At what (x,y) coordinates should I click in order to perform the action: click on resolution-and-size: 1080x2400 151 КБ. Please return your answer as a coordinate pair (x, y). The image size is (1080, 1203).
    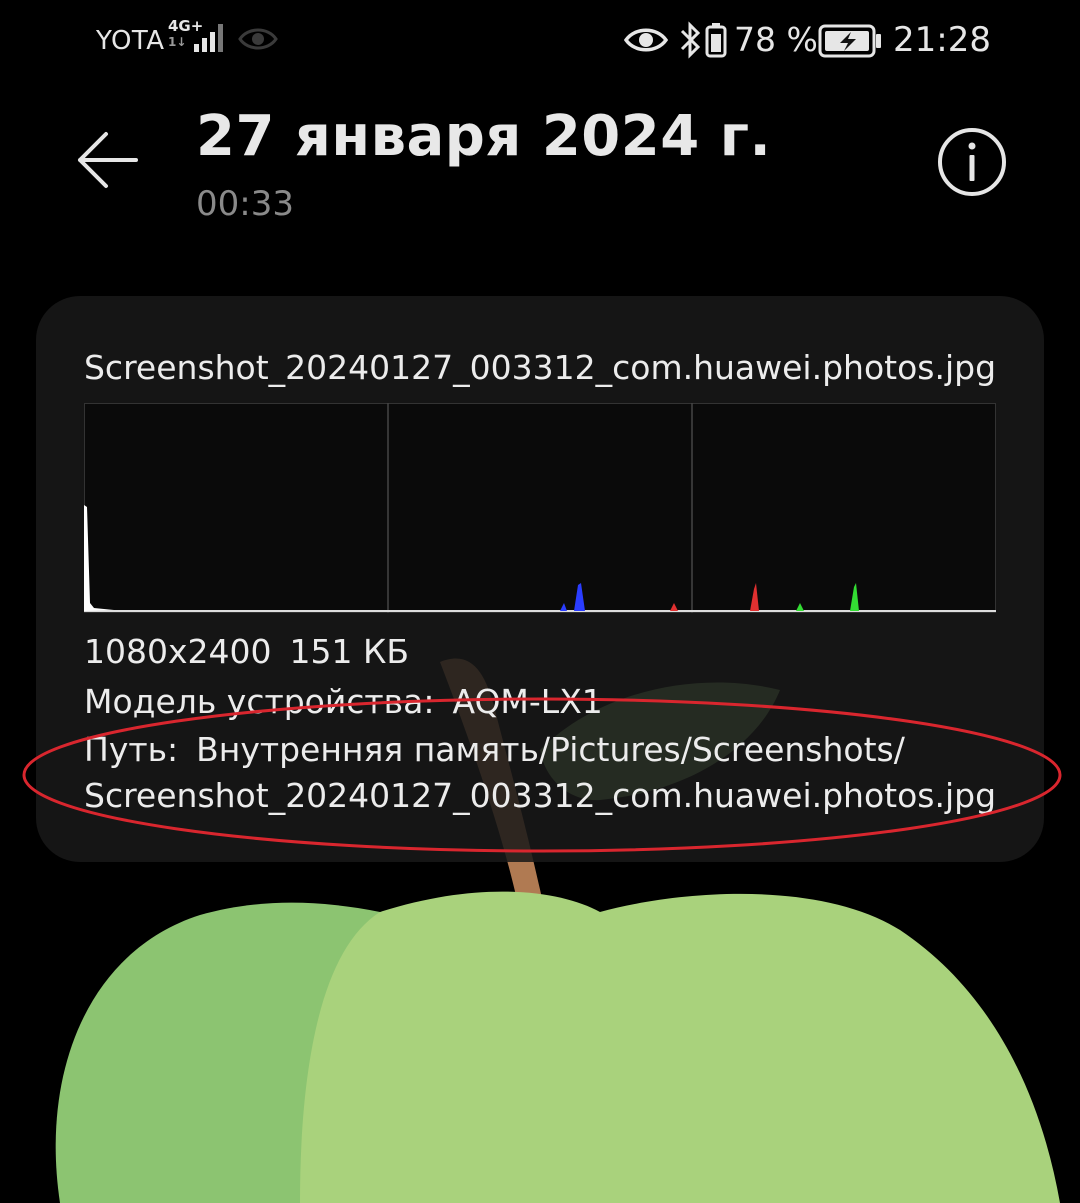
    Looking at the image, I should click on (246, 651).